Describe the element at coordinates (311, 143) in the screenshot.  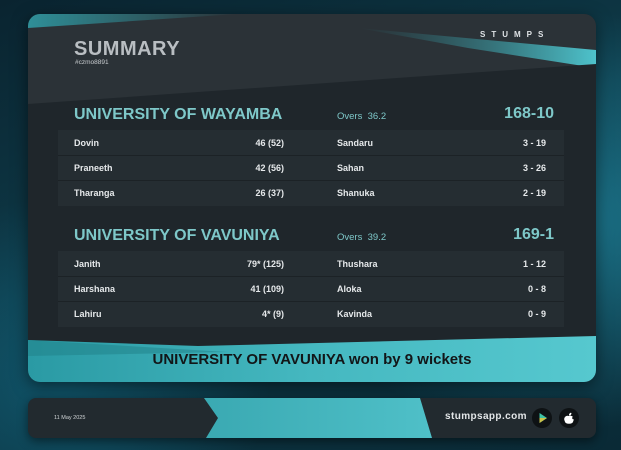
I see `table-row: Dovin 46 (52) Sandaru 3 - 19` at that location.